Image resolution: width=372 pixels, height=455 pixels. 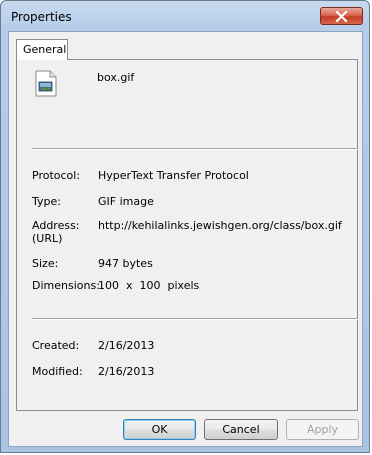 What do you see at coordinates (45, 49) in the screenshot?
I see `tab-general-label: General` at bounding box center [45, 49].